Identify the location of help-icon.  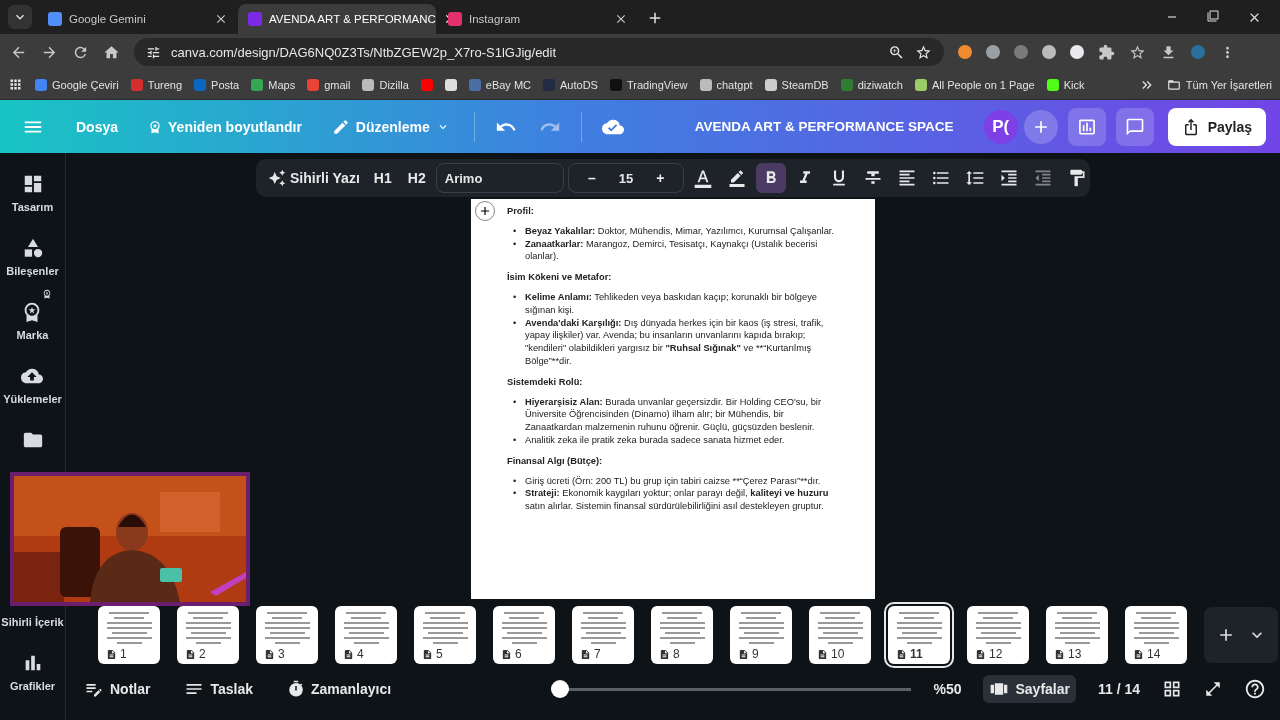
(1255, 689).